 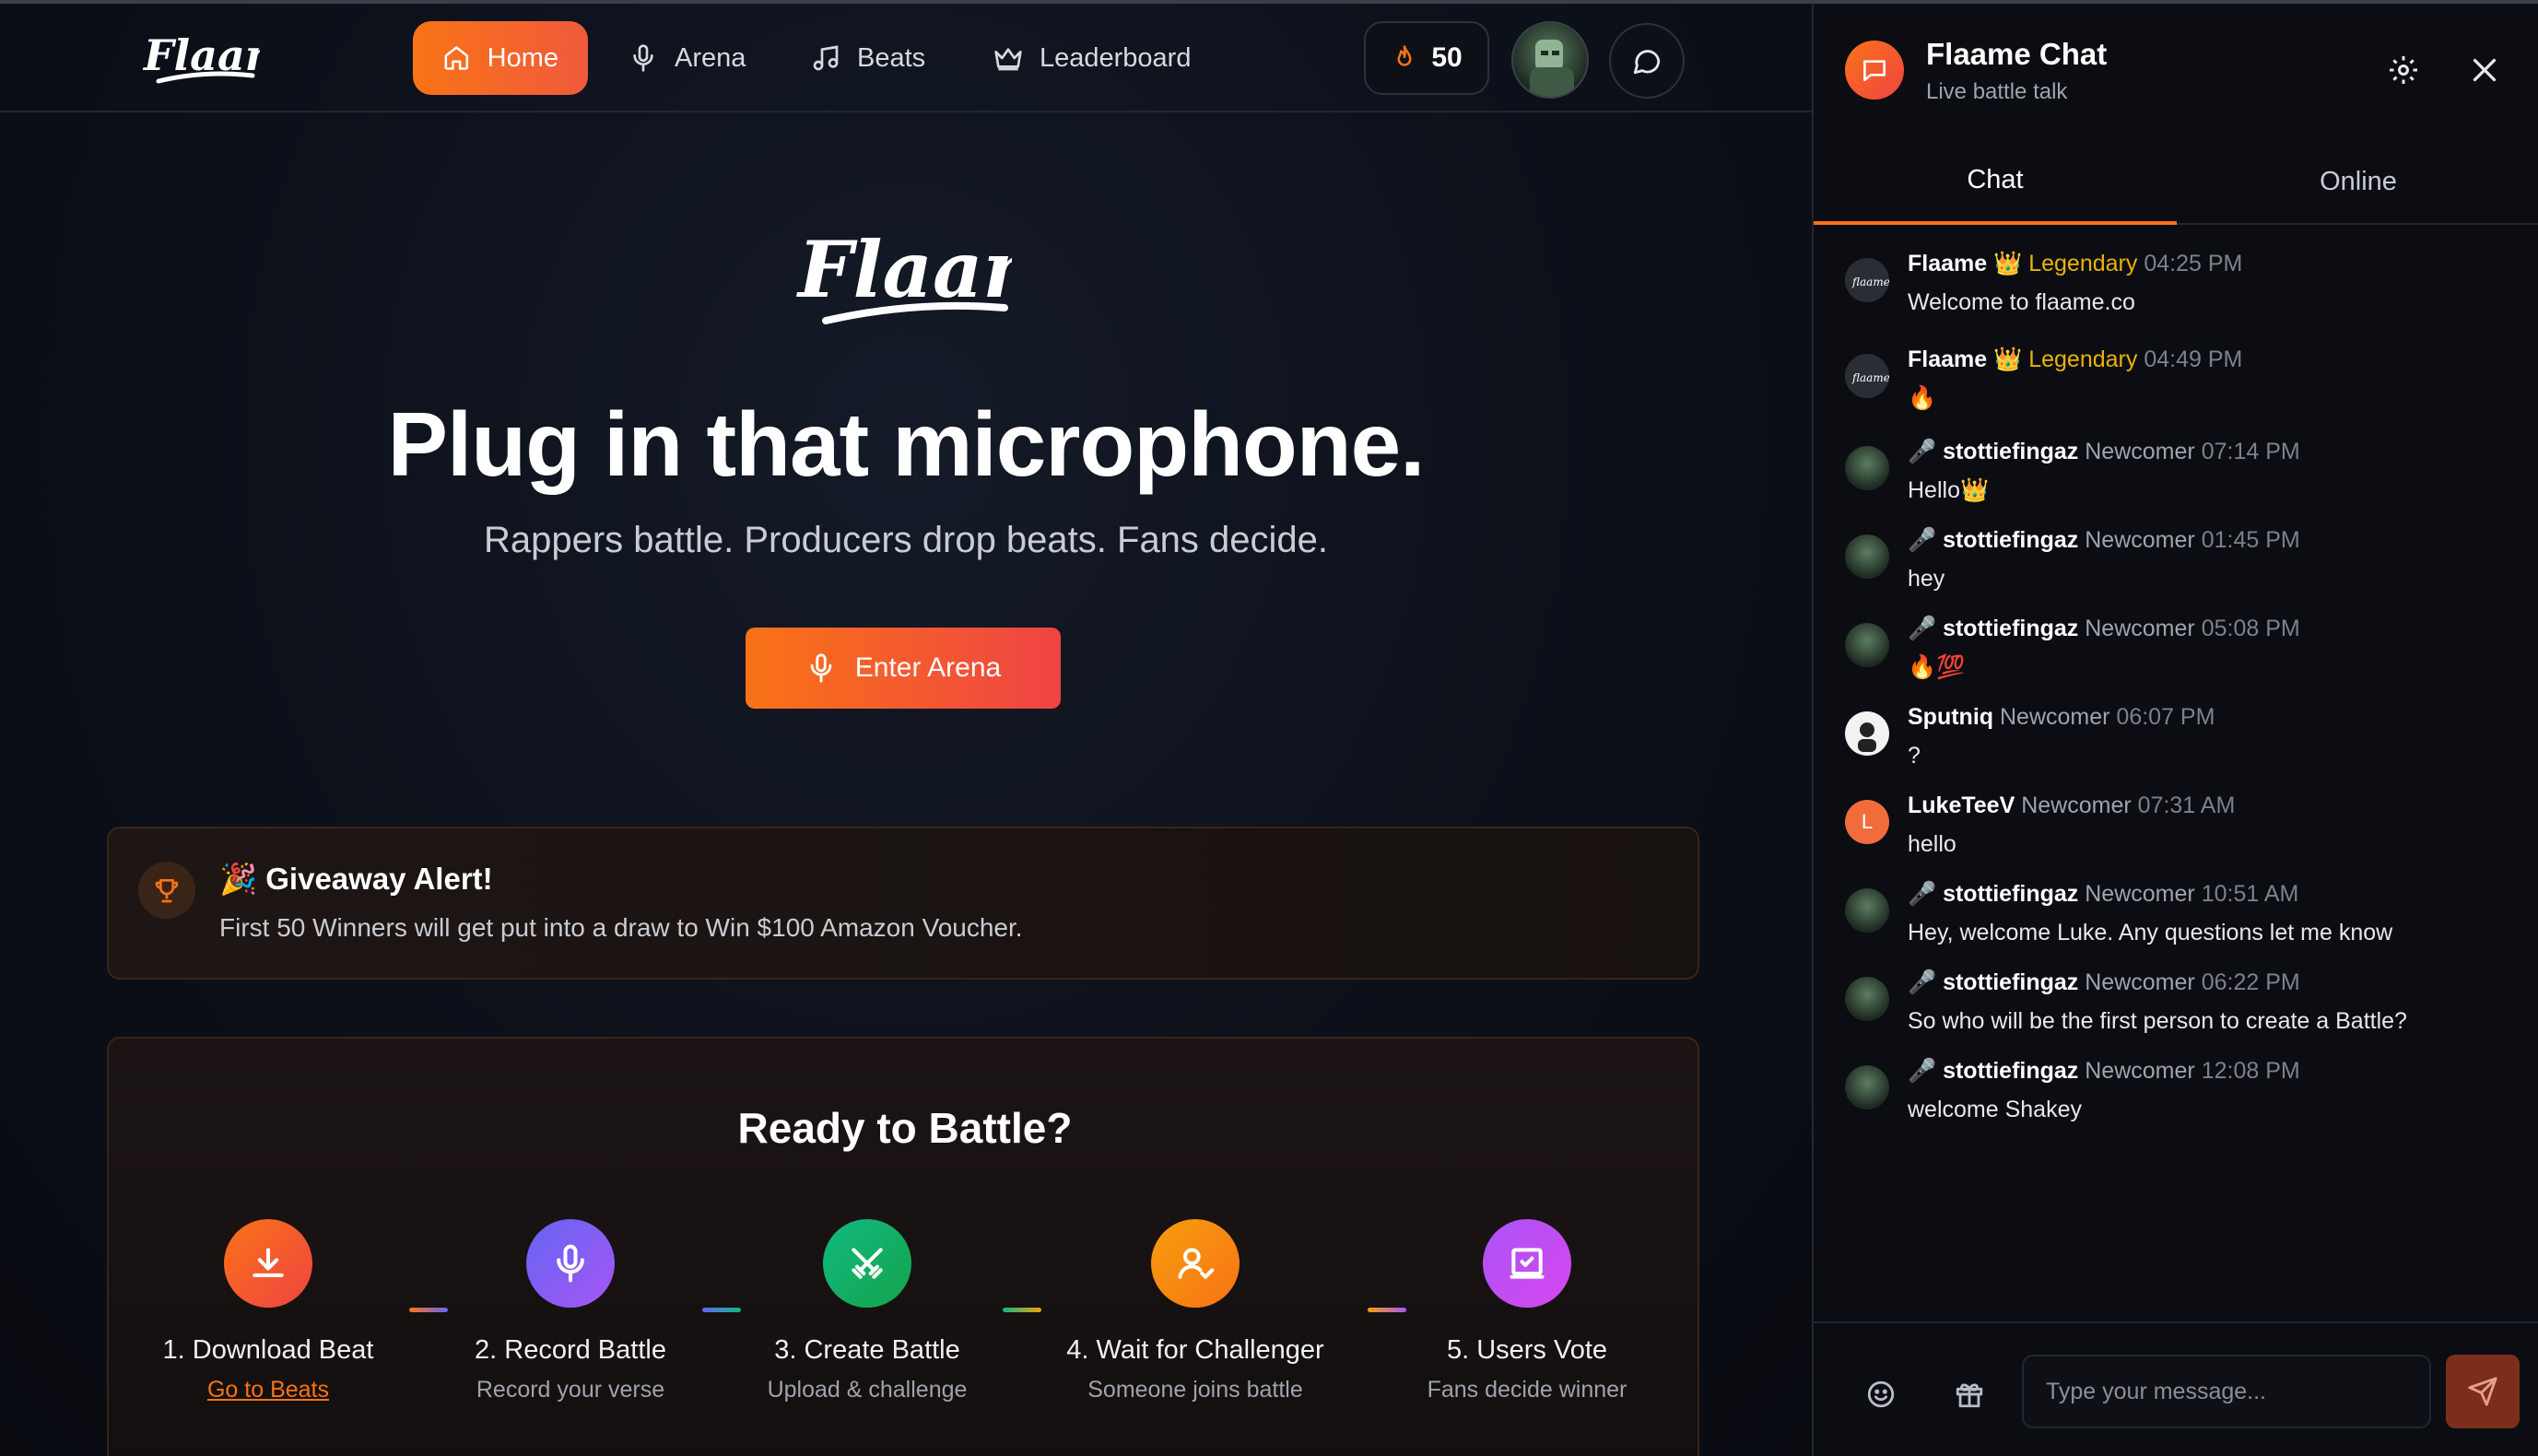 I want to click on message-time: 05:08 PM, so click(x=2250, y=628).